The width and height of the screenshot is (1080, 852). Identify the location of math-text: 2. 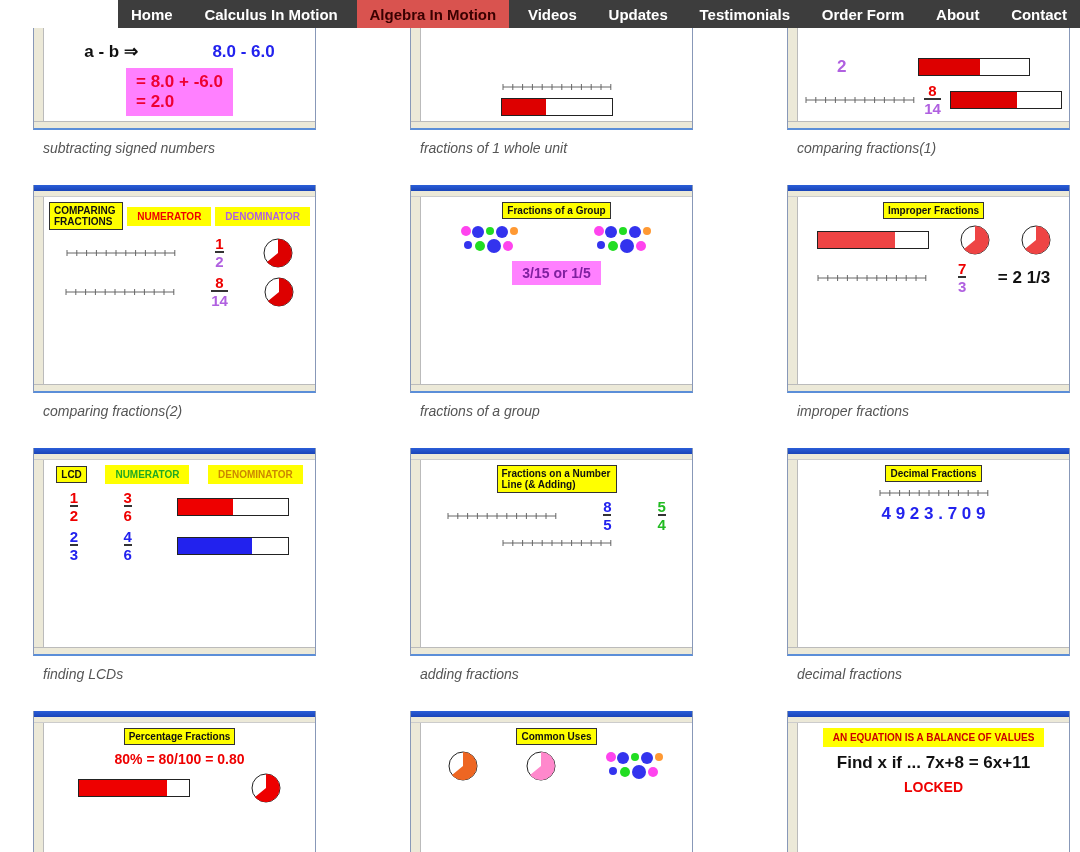
(841, 67).